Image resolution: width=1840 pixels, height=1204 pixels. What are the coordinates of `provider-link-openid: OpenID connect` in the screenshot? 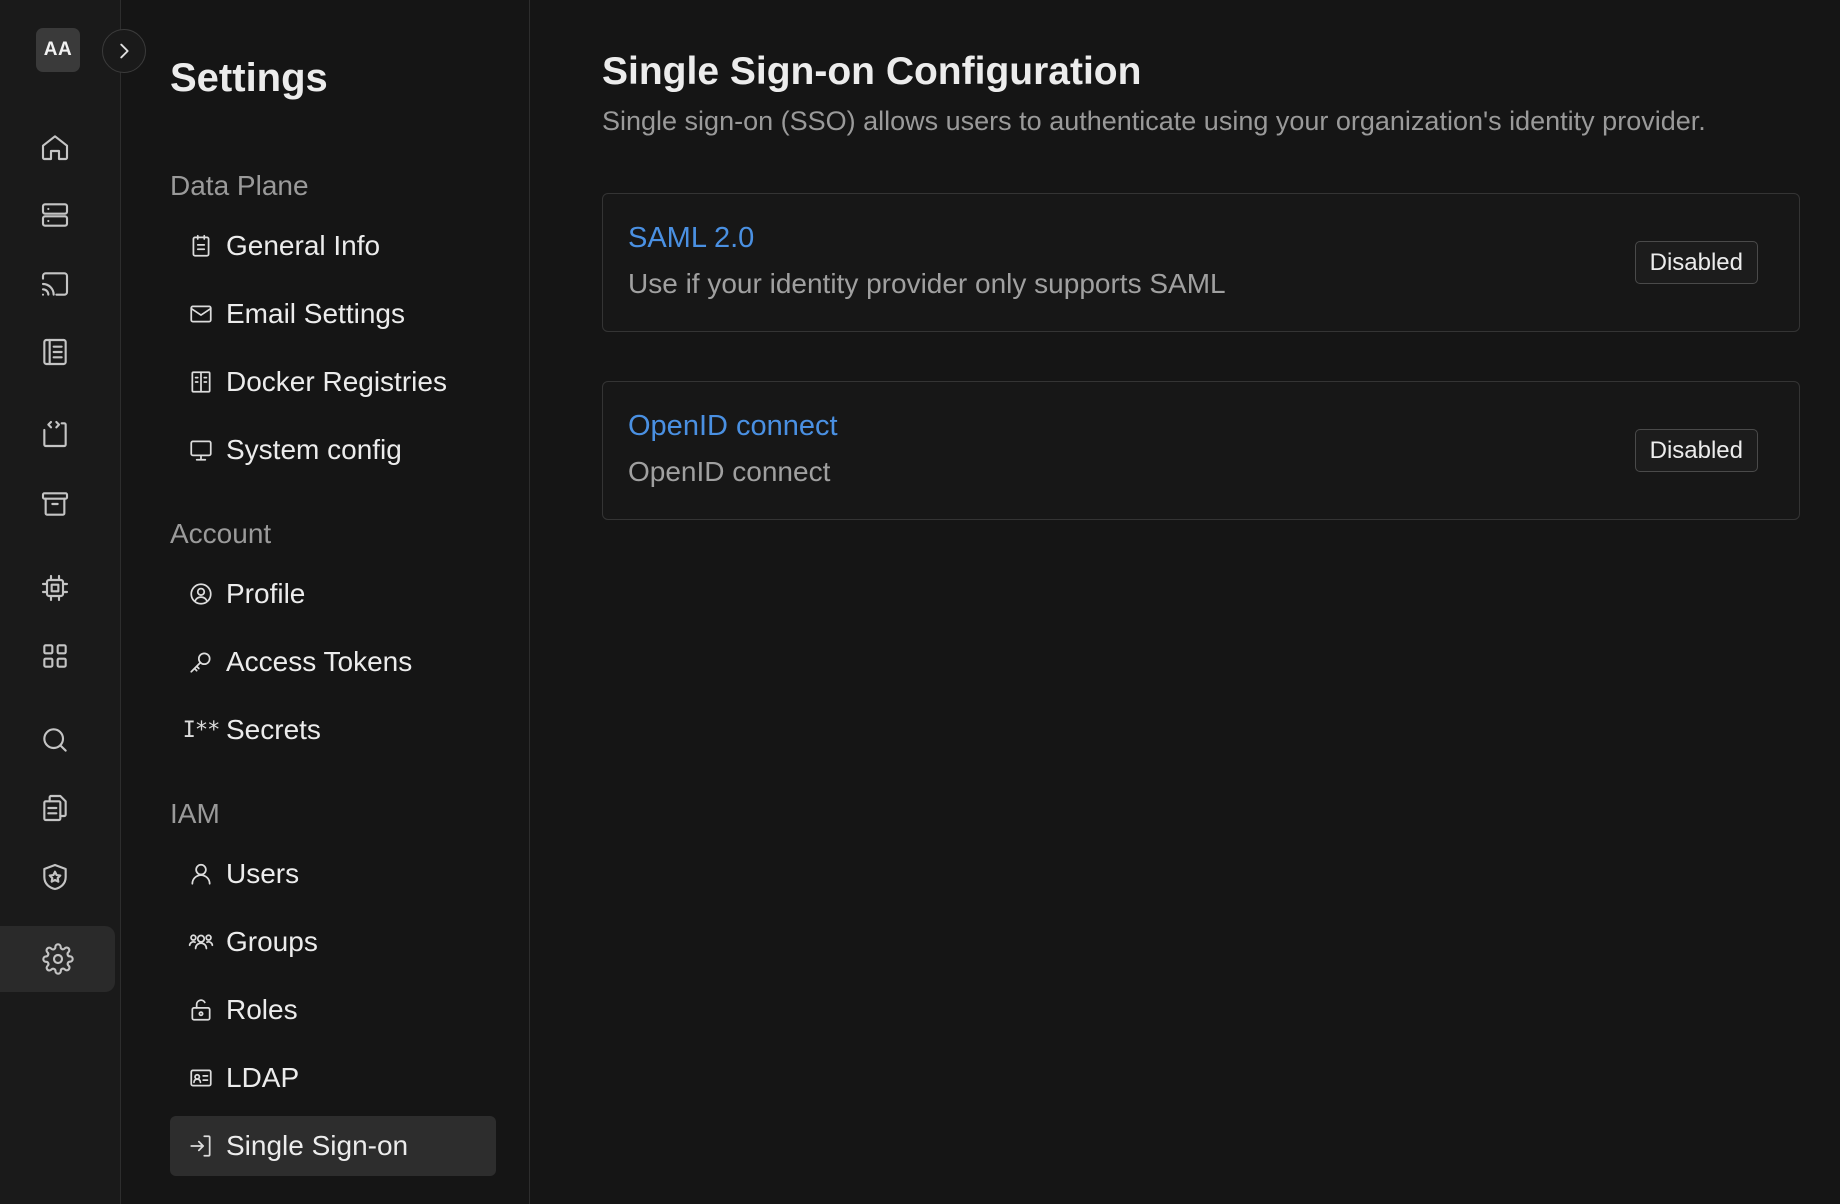 It's located at (733, 426).